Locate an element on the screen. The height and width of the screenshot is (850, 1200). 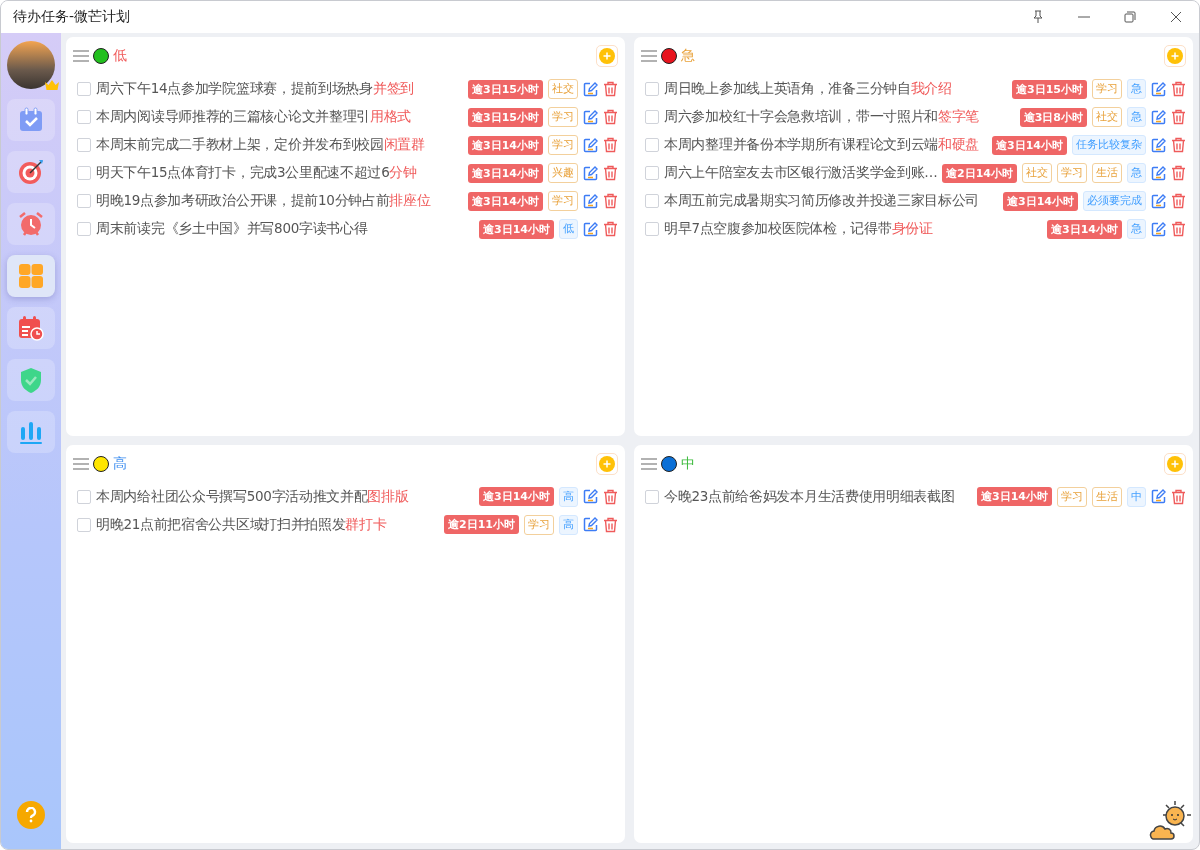
overdue-badge: 逾2日14小时 is located at coordinates (979, 173).